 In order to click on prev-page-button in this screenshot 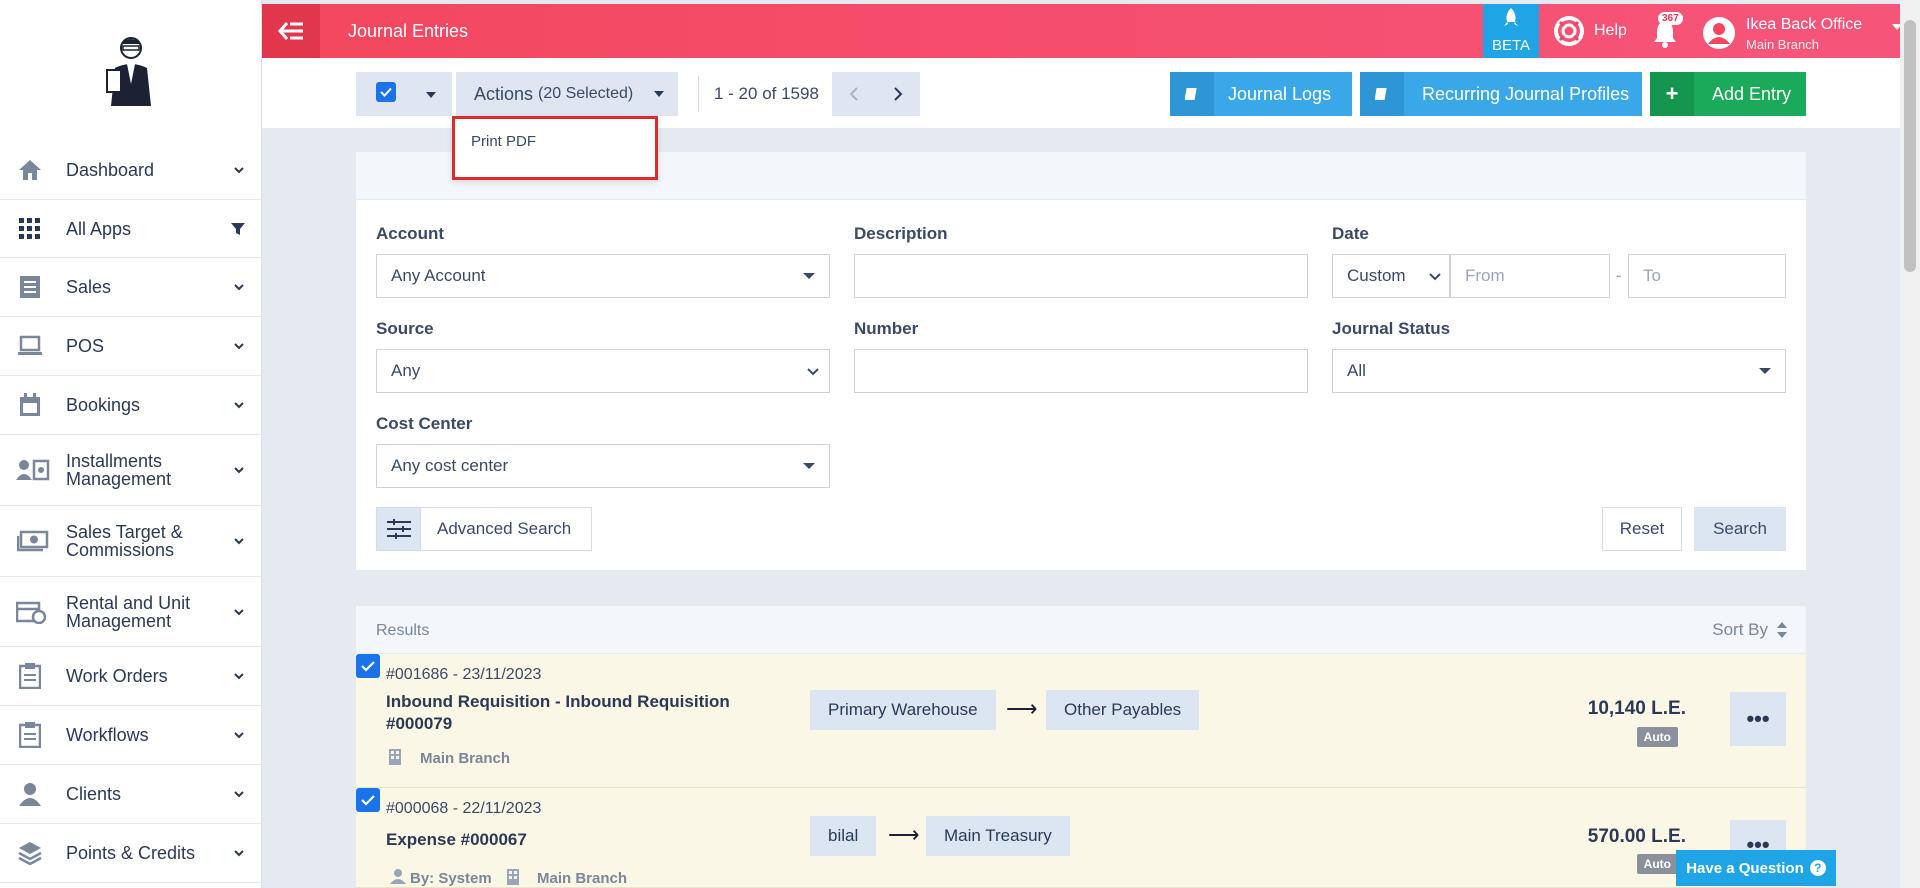, I will do `click(854, 94)`.